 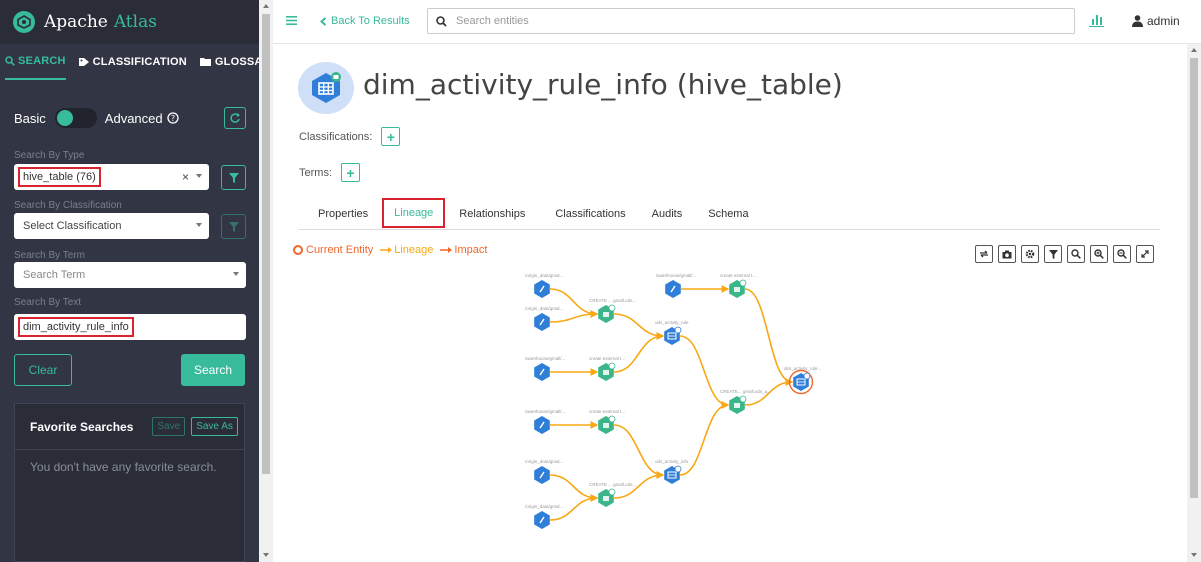 What do you see at coordinates (672, 332) in the screenshot?
I see `lineage-node-table: ods_activity_rule` at bounding box center [672, 332].